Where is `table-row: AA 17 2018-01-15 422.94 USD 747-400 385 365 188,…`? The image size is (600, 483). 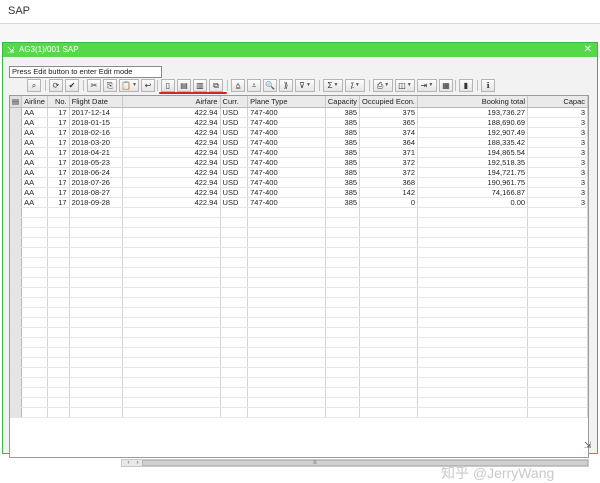 table-row: AA 17 2018-01-15 422.94 USD 747-400 385 365 188,… is located at coordinates (299, 122).